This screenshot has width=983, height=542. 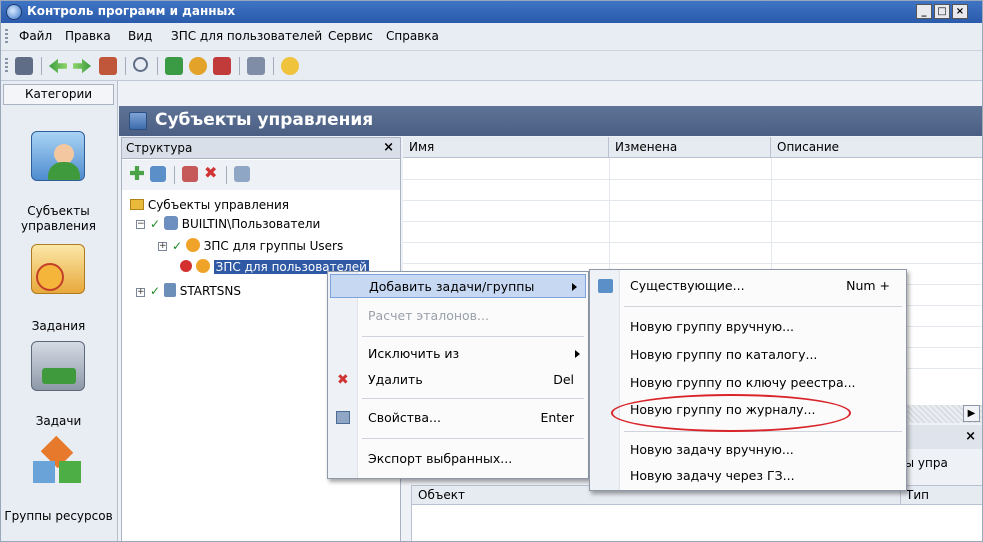 I want to click on calculator-icon, so click(x=222, y=66).